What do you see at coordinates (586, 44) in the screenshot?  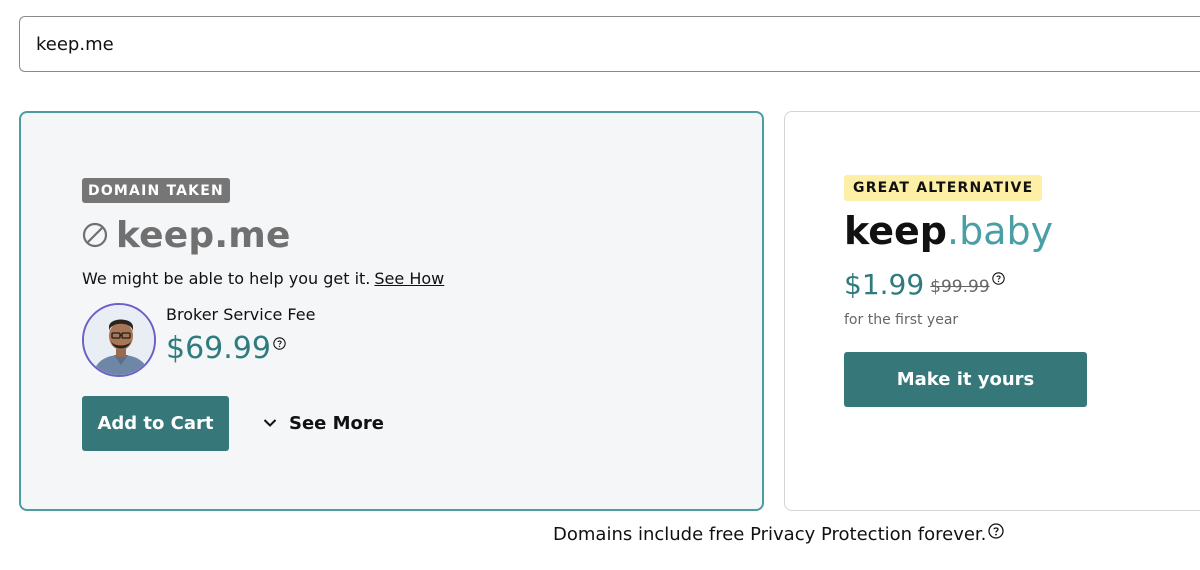 I see `domain-search-input` at bounding box center [586, 44].